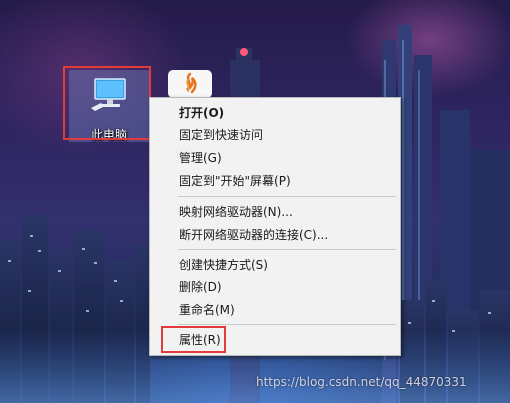 This screenshot has width=510, height=403. I want to click on menu-item-create-shortcut: 创建快捷方式(S), so click(275, 265).